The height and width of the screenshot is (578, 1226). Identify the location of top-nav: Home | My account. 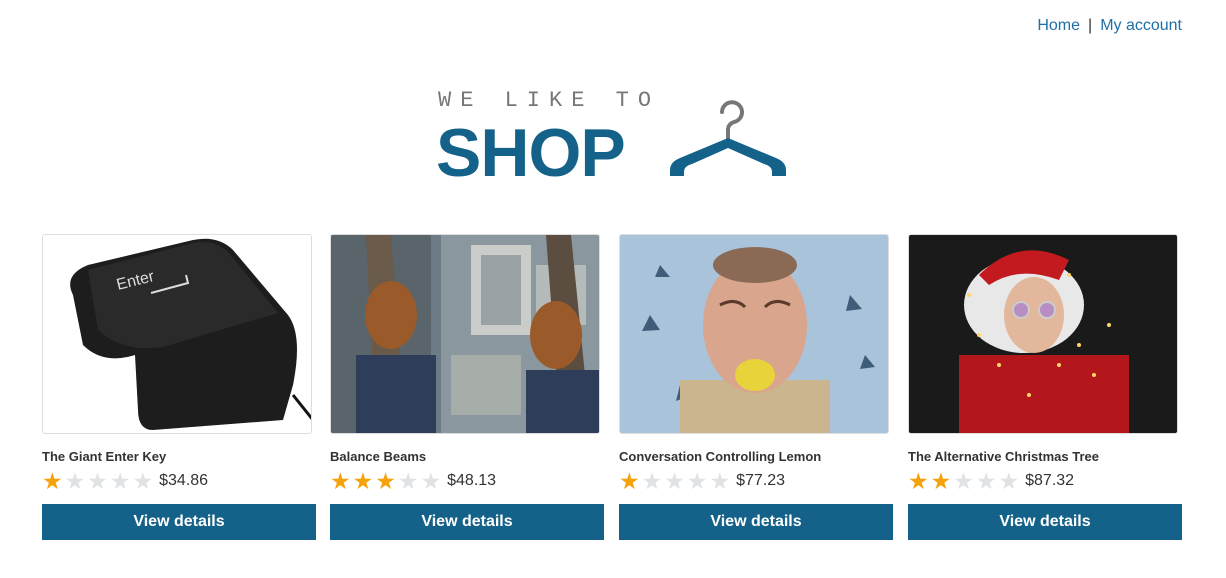
(1109, 26).